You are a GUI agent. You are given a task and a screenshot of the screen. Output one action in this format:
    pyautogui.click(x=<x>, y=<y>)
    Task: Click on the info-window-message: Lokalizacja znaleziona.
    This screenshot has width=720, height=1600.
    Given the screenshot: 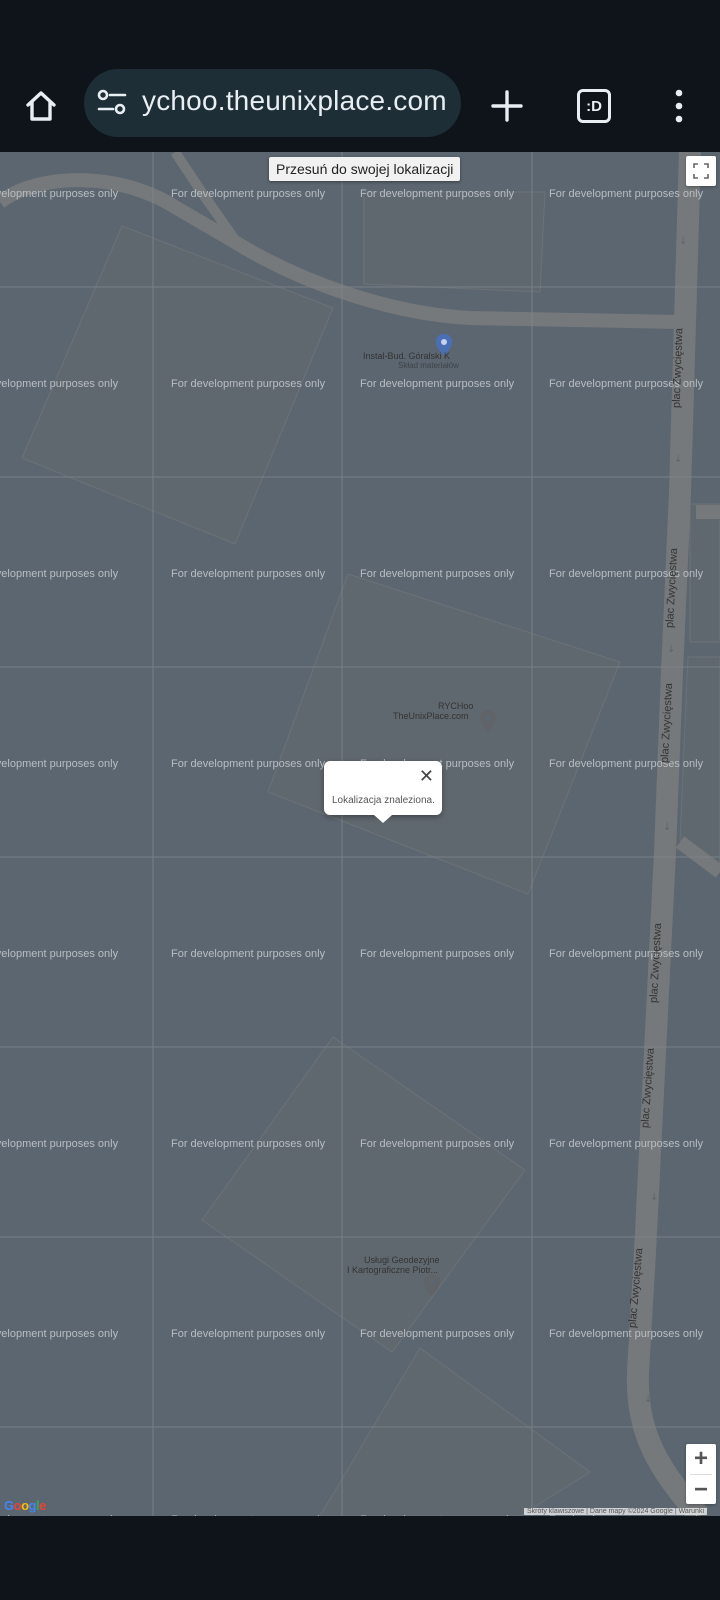 What is the action you would take?
    pyautogui.click(x=383, y=800)
    